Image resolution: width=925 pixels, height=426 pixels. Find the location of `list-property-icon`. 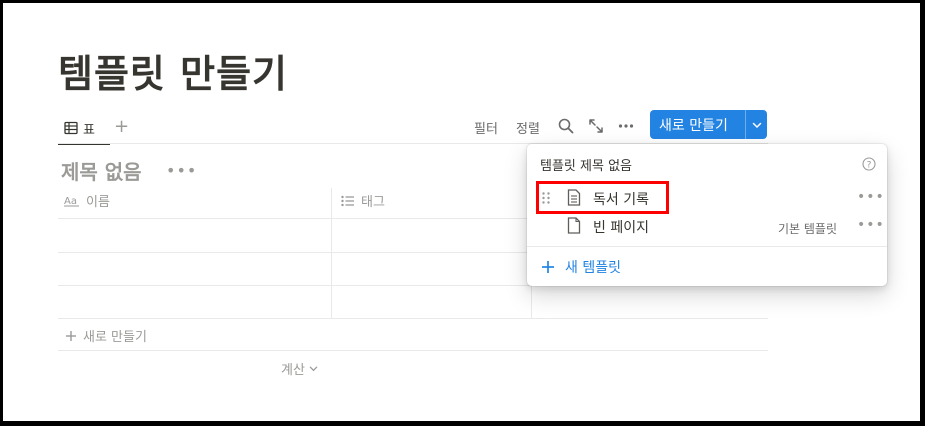

list-property-icon is located at coordinates (347, 200).